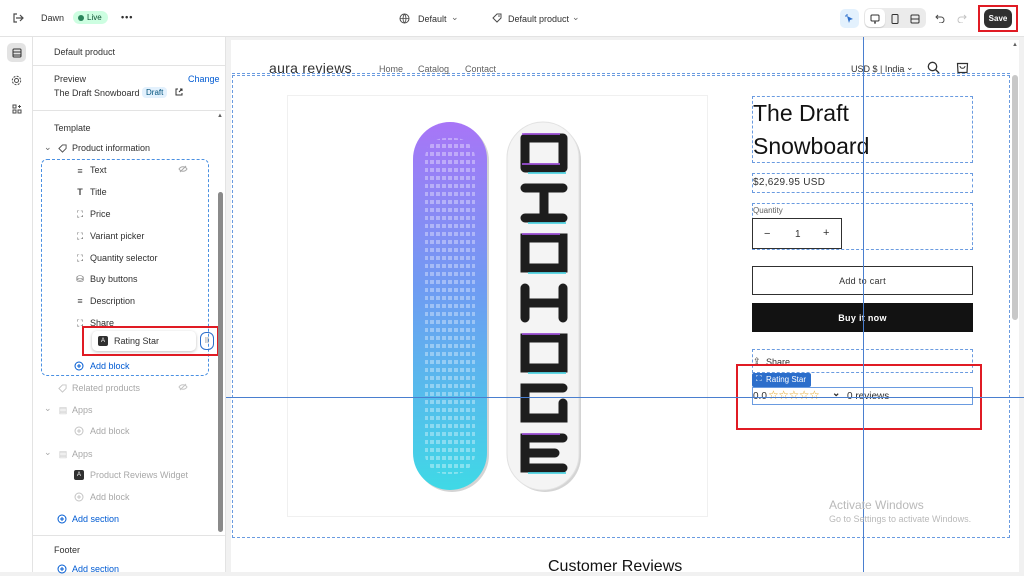 The width and height of the screenshot is (1024, 576). I want to click on block-title: Title, so click(98, 192).